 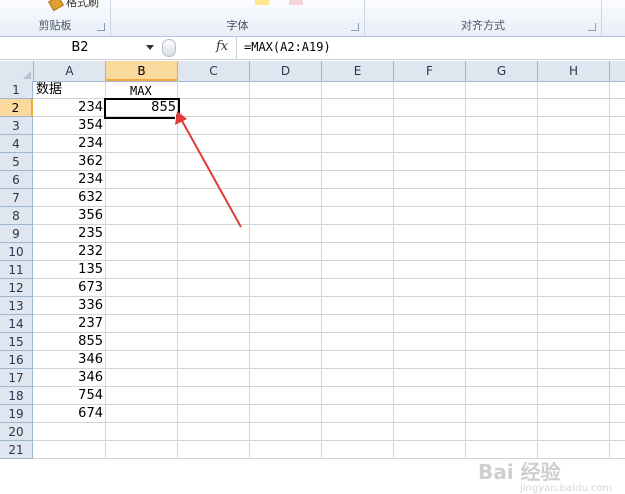 What do you see at coordinates (68, 414) in the screenshot?
I see `cell-a19: 674` at bounding box center [68, 414].